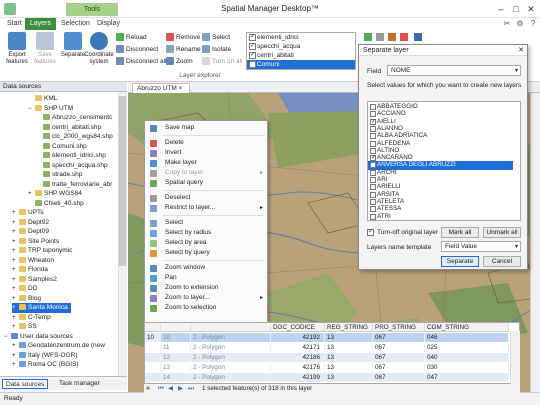 Image resolution: width=540 pixels, height=405 pixels. I want to click on tab-data-sources: Data sources, so click(25, 384).